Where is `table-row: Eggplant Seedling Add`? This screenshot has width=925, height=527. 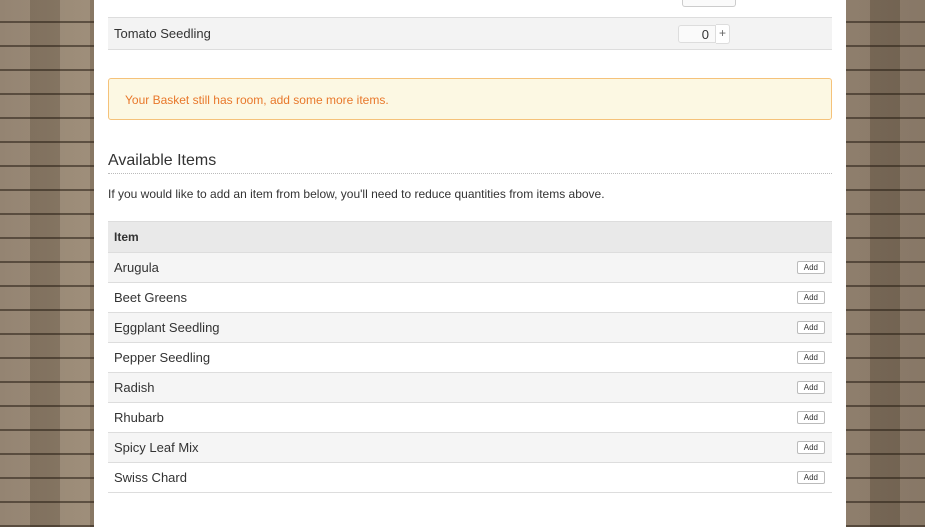
table-row: Eggplant Seedling Add is located at coordinates (470, 328).